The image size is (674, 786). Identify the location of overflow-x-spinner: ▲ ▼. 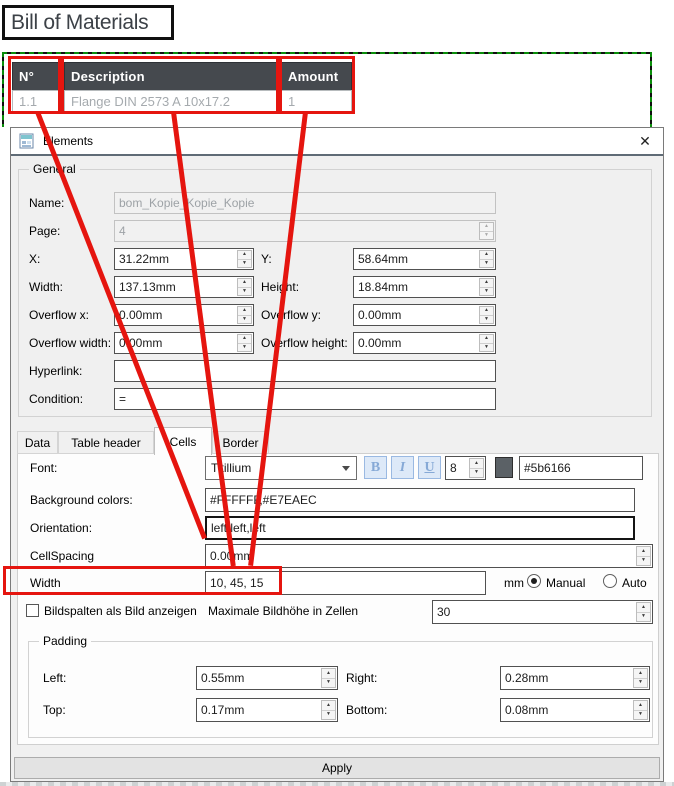
(244, 315).